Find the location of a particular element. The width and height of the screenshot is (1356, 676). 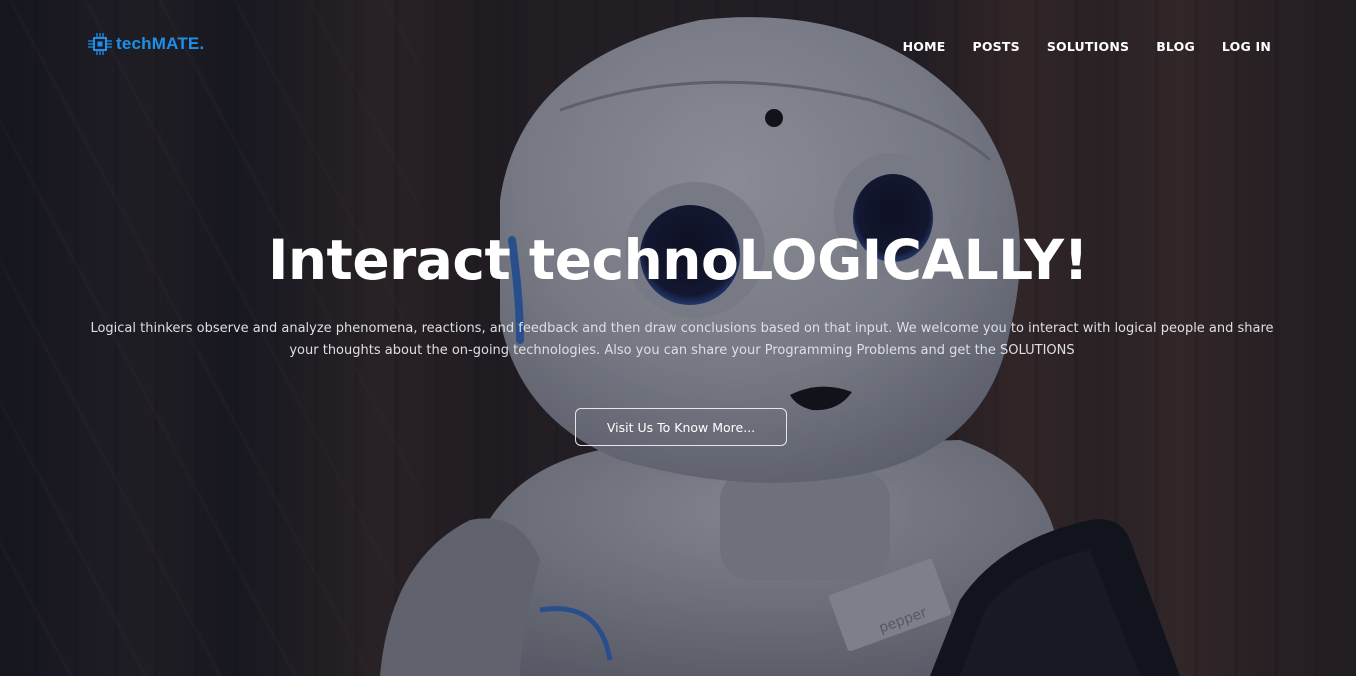

nav-menu: HOME POSTS SOLUTIONS BLOG LOG IN is located at coordinates (1087, 47).